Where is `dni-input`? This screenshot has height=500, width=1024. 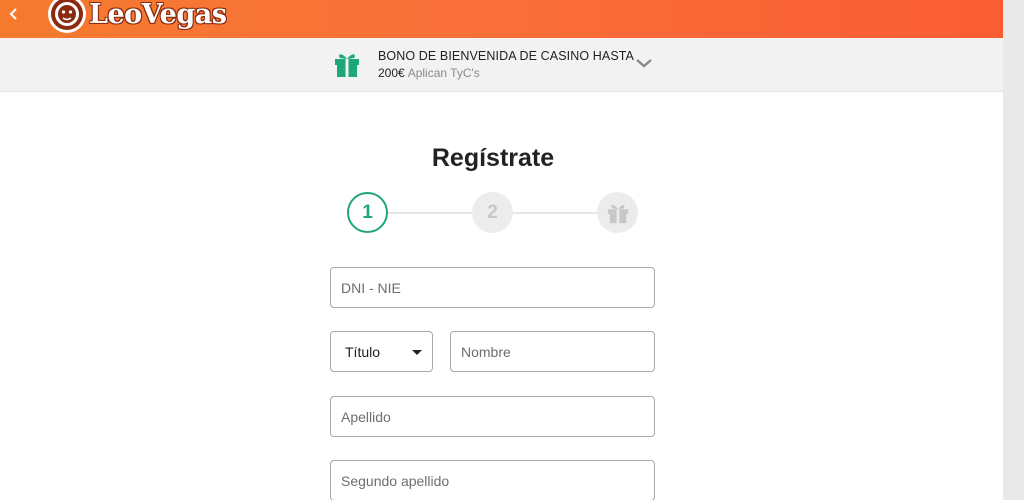
dni-input is located at coordinates (492, 287).